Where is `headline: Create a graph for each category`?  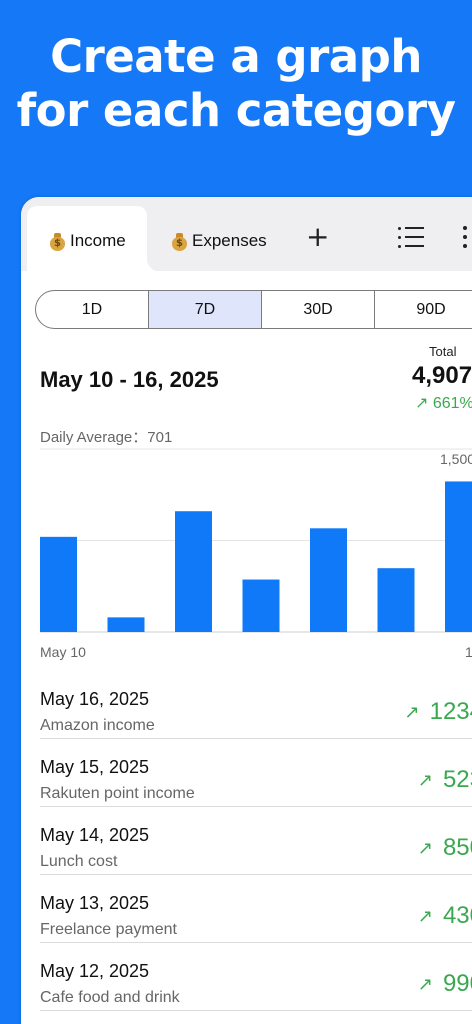
headline: Create a graph for each category is located at coordinates (236, 84).